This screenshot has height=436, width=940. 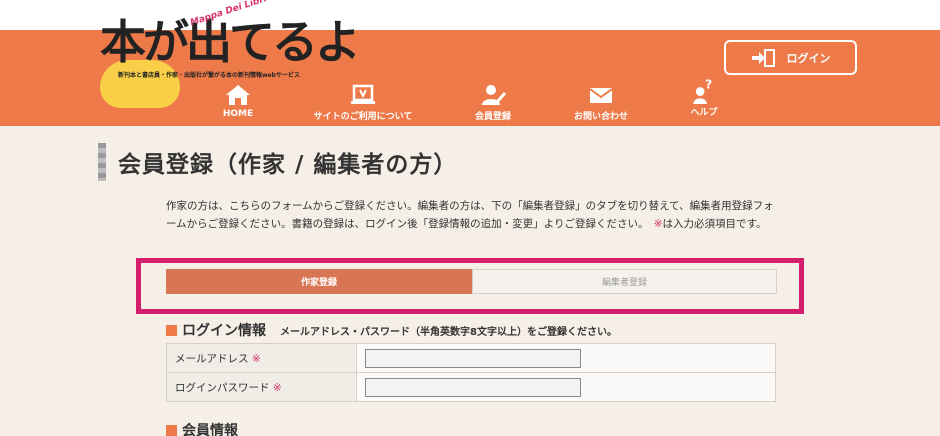 I want to click on section-title: 会員情報, so click(x=210, y=429).